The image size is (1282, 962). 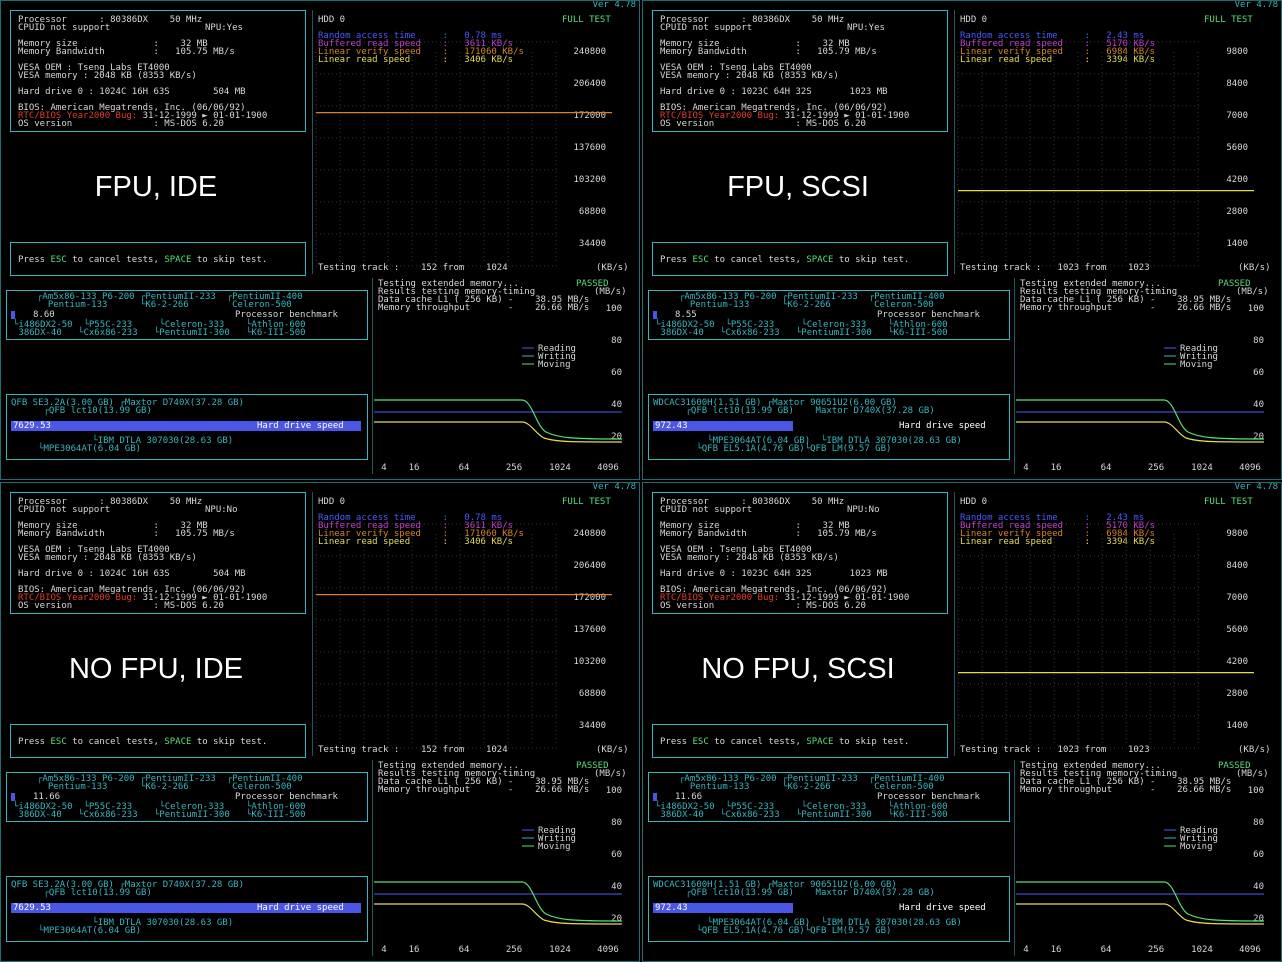 What do you see at coordinates (1104, 142) in the screenshot?
I see `hdd-speed-chart: 9800 8400 7000 5600 4200 2800 1400` at bounding box center [1104, 142].